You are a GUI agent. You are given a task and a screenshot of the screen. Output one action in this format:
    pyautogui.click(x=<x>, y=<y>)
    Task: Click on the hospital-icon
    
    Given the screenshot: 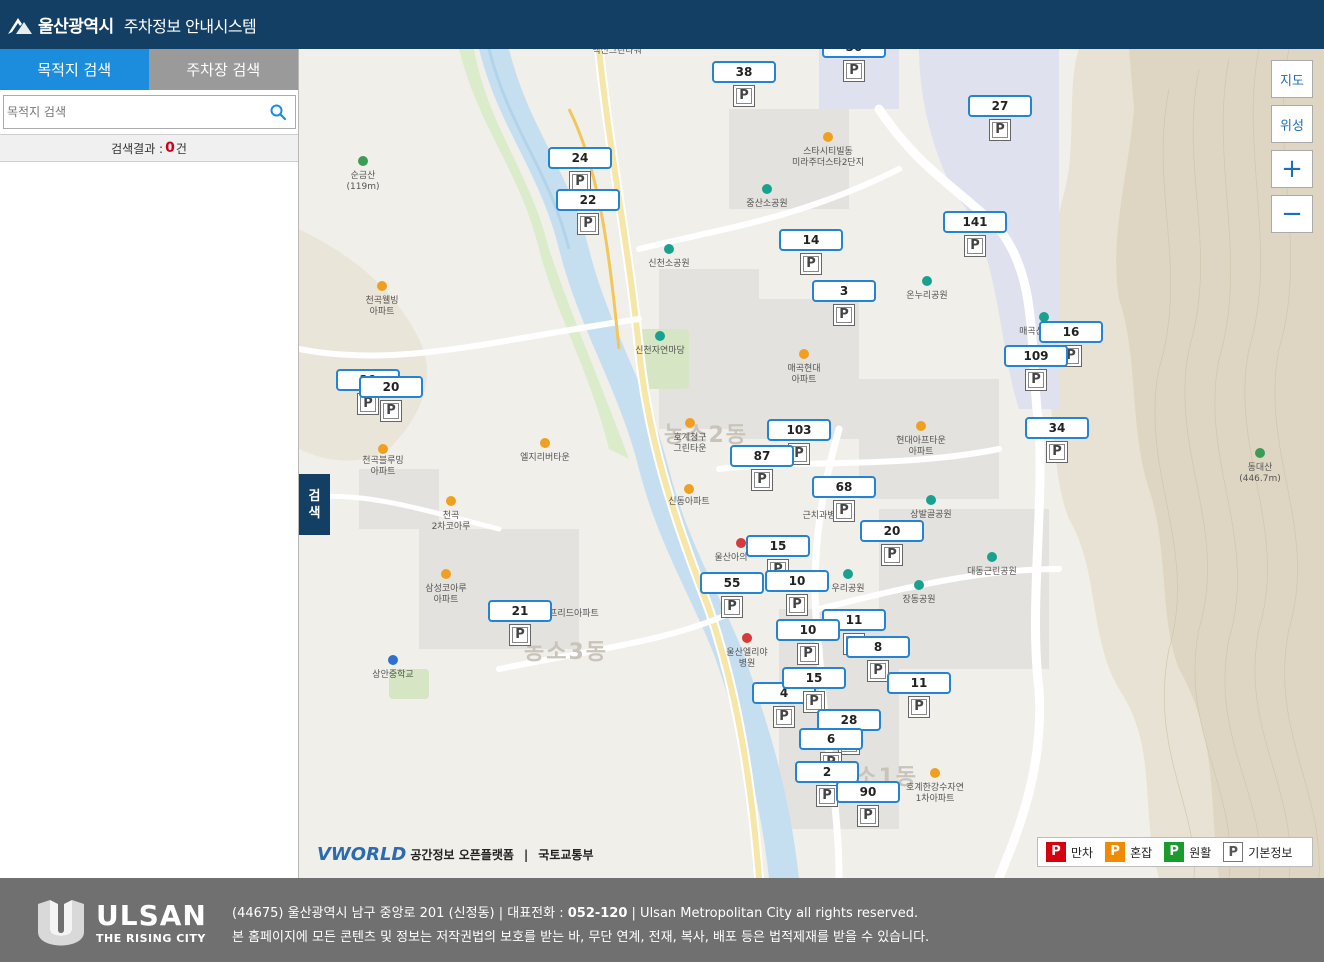 What is the action you would take?
    pyautogui.click(x=747, y=638)
    